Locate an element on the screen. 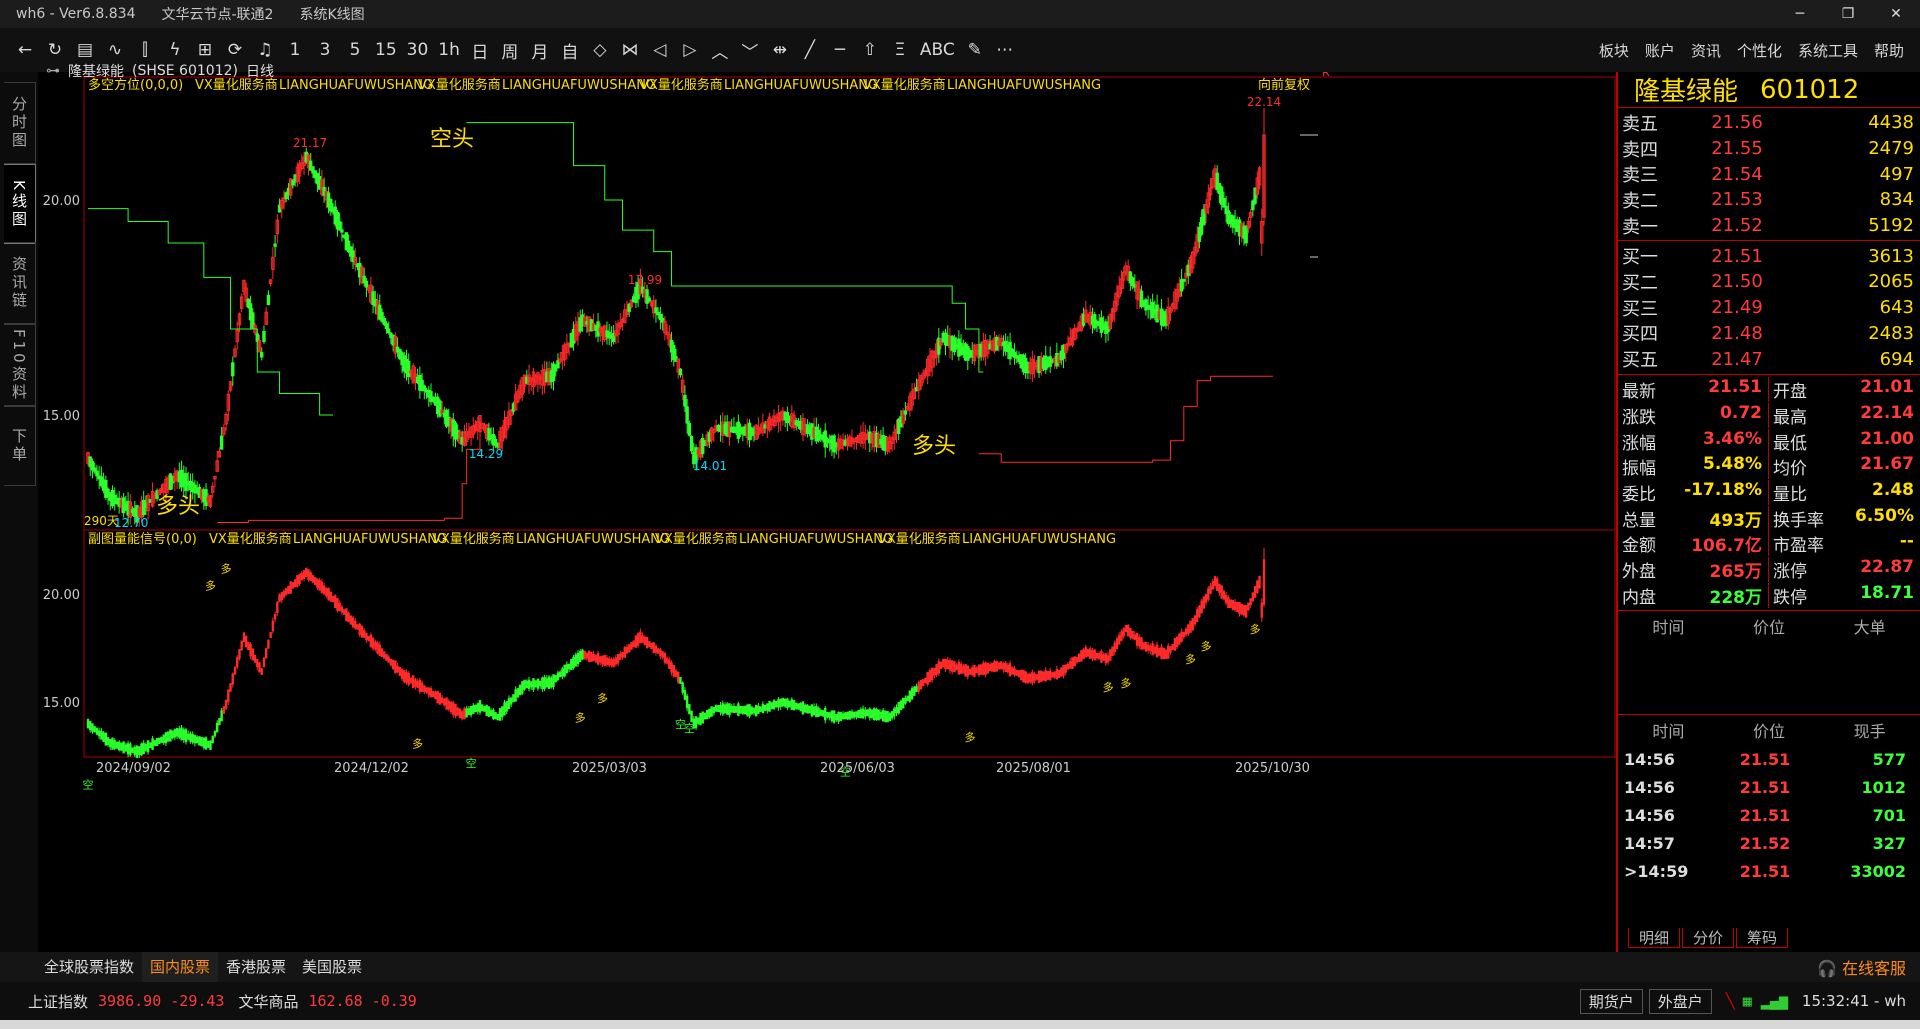 The image size is (1920, 1029). foreign-account-button: 外盘户 is located at coordinates (1680, 1001).